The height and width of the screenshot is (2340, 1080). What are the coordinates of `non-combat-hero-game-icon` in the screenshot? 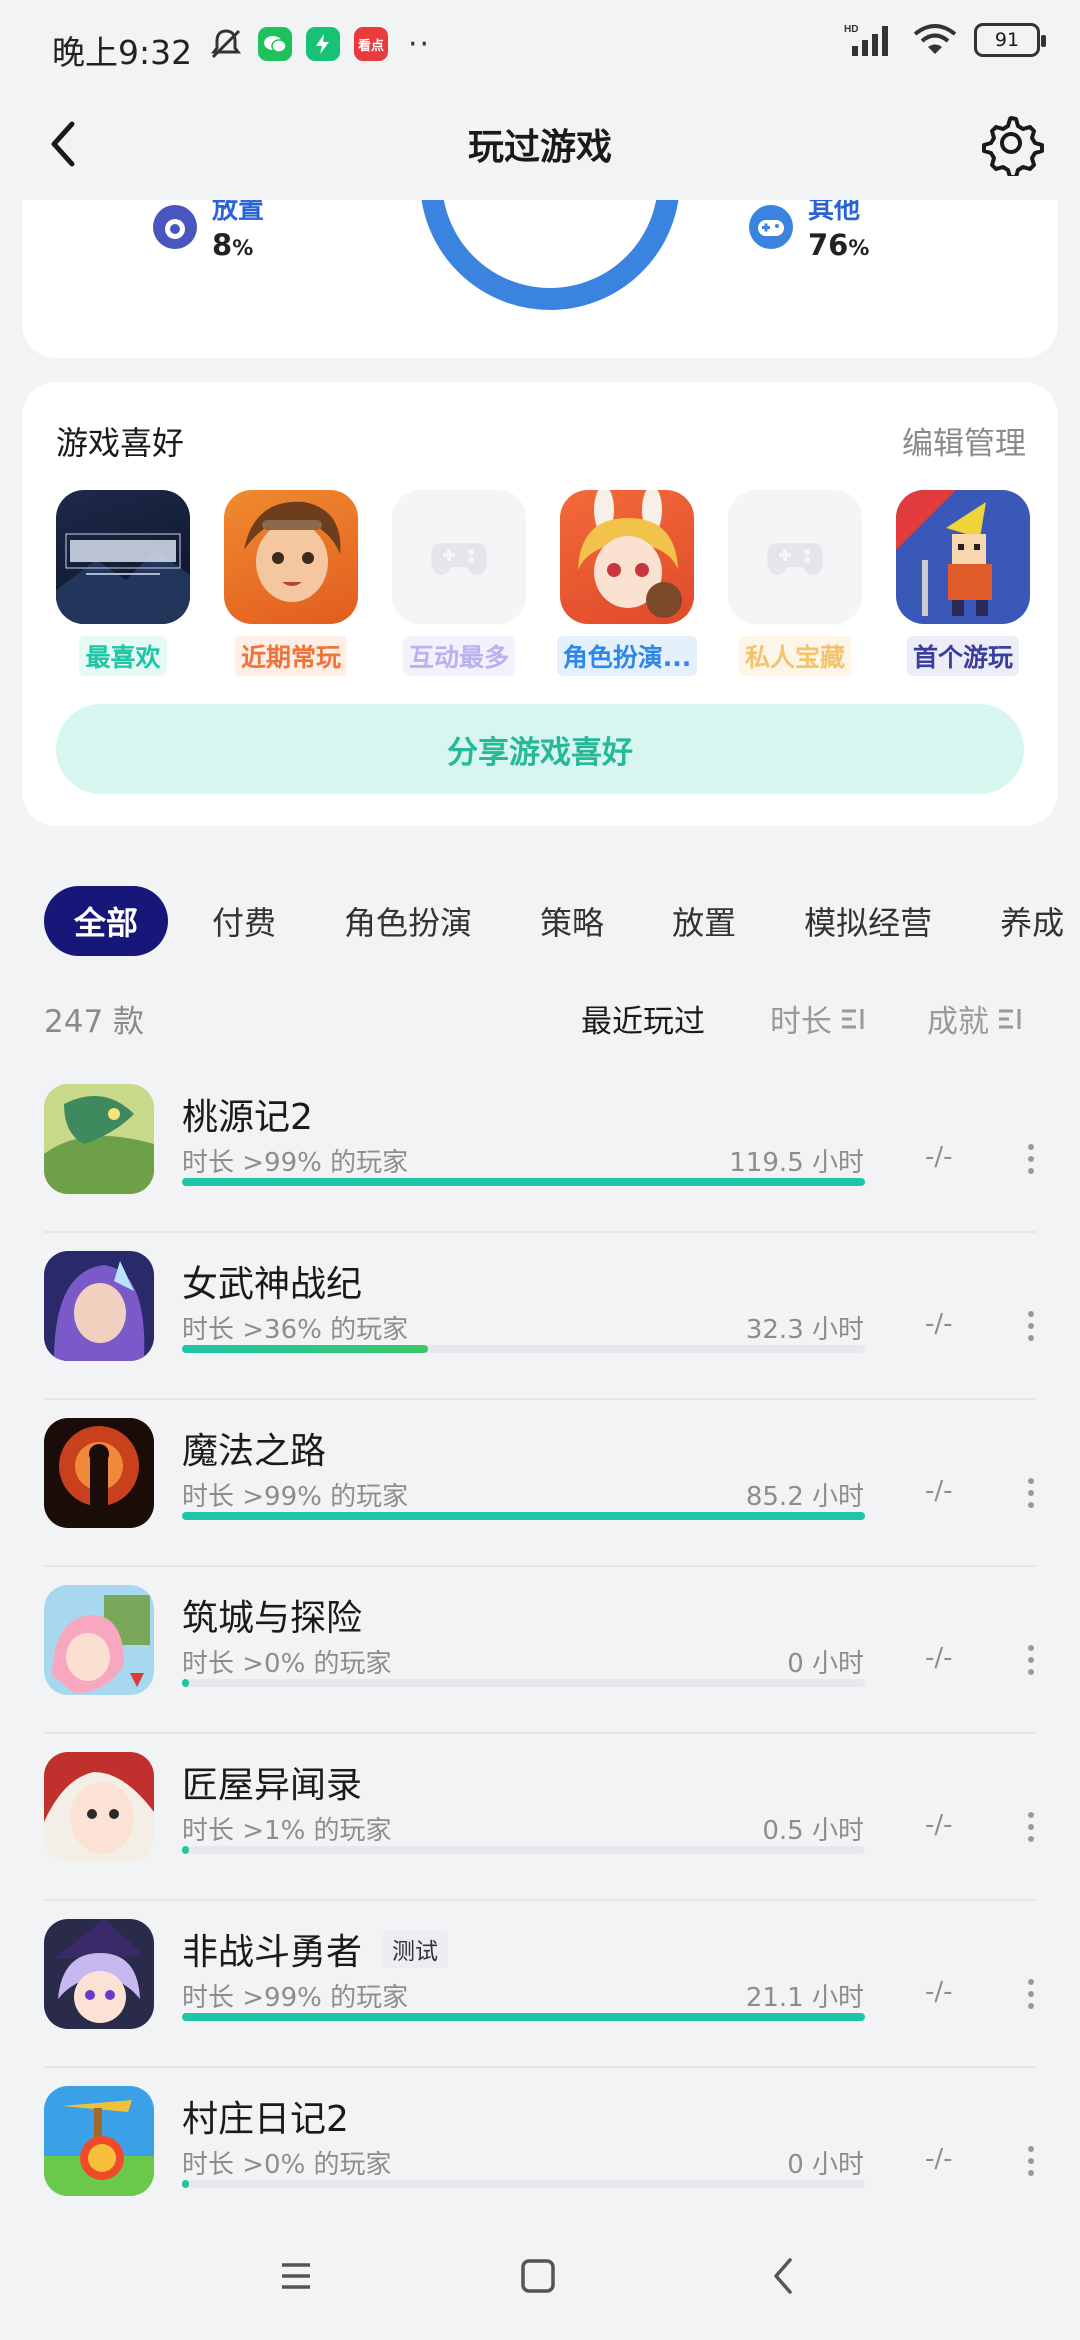 It's located at (99, 1974).